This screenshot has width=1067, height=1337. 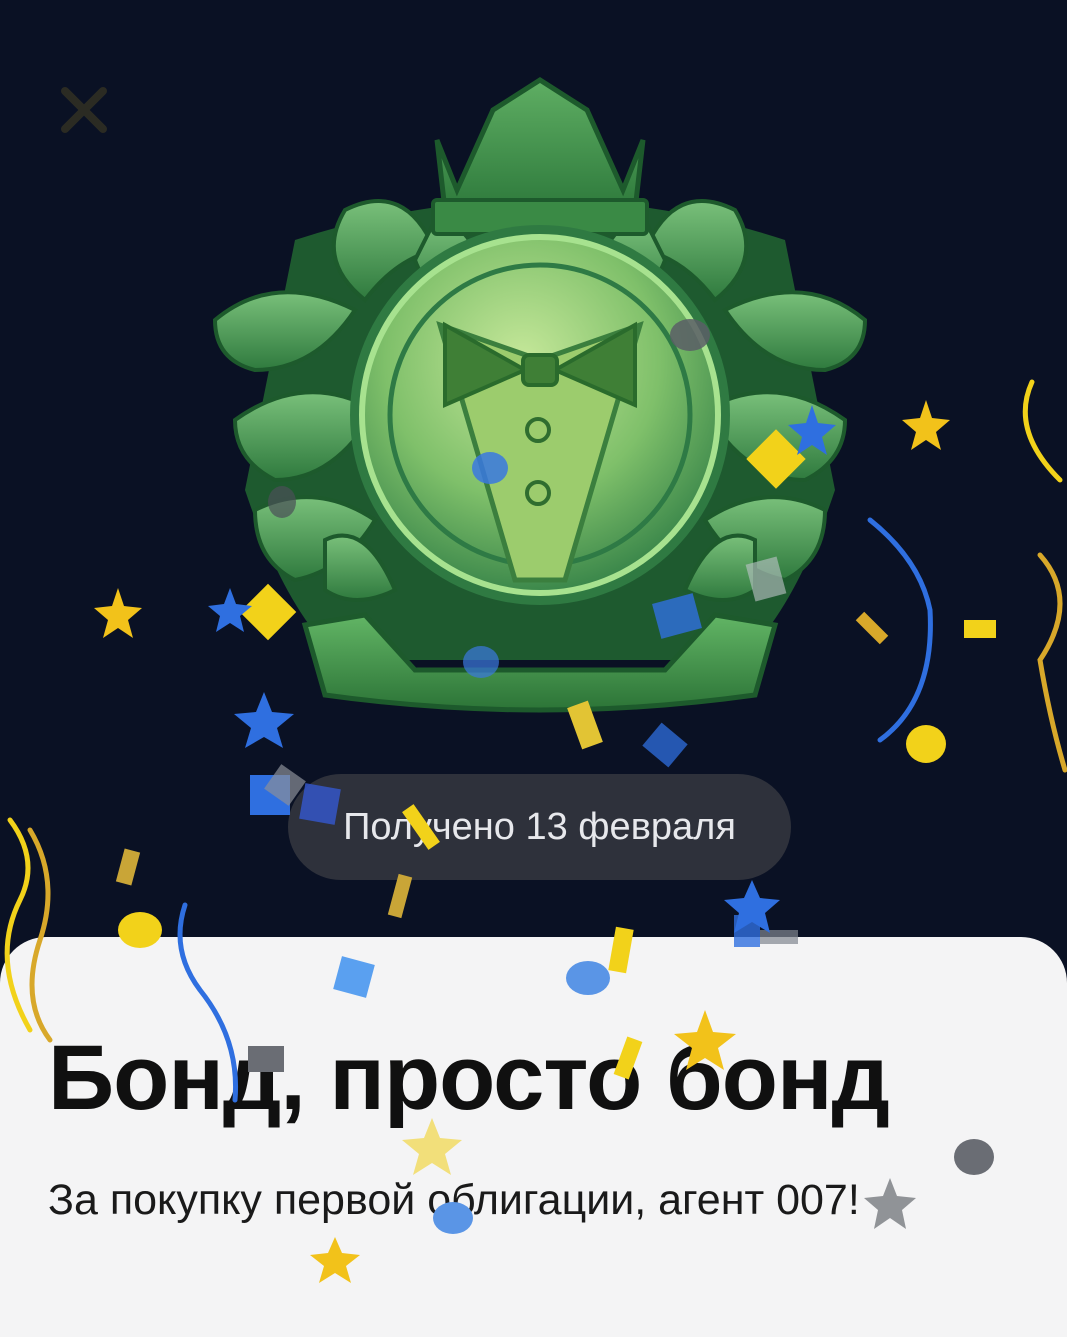 I want to click on close-button, so click(x=84, y=110).